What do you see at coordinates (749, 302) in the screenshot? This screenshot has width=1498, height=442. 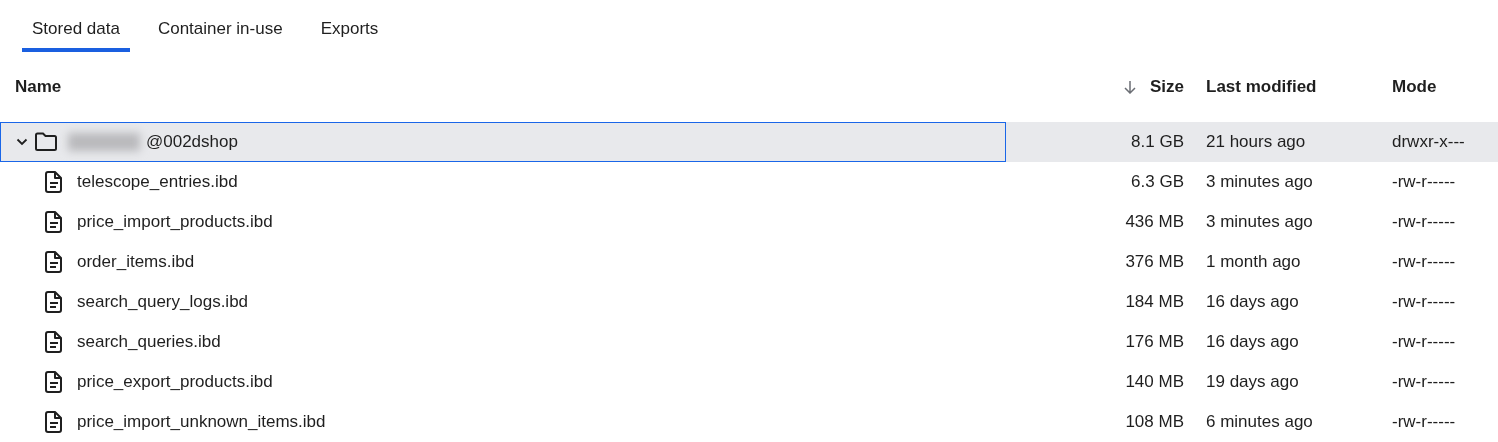 I see `table-row: search_query_logs.ibd 184 MB 16 days ago -rw-r-----` at bounding box center [749, 302].